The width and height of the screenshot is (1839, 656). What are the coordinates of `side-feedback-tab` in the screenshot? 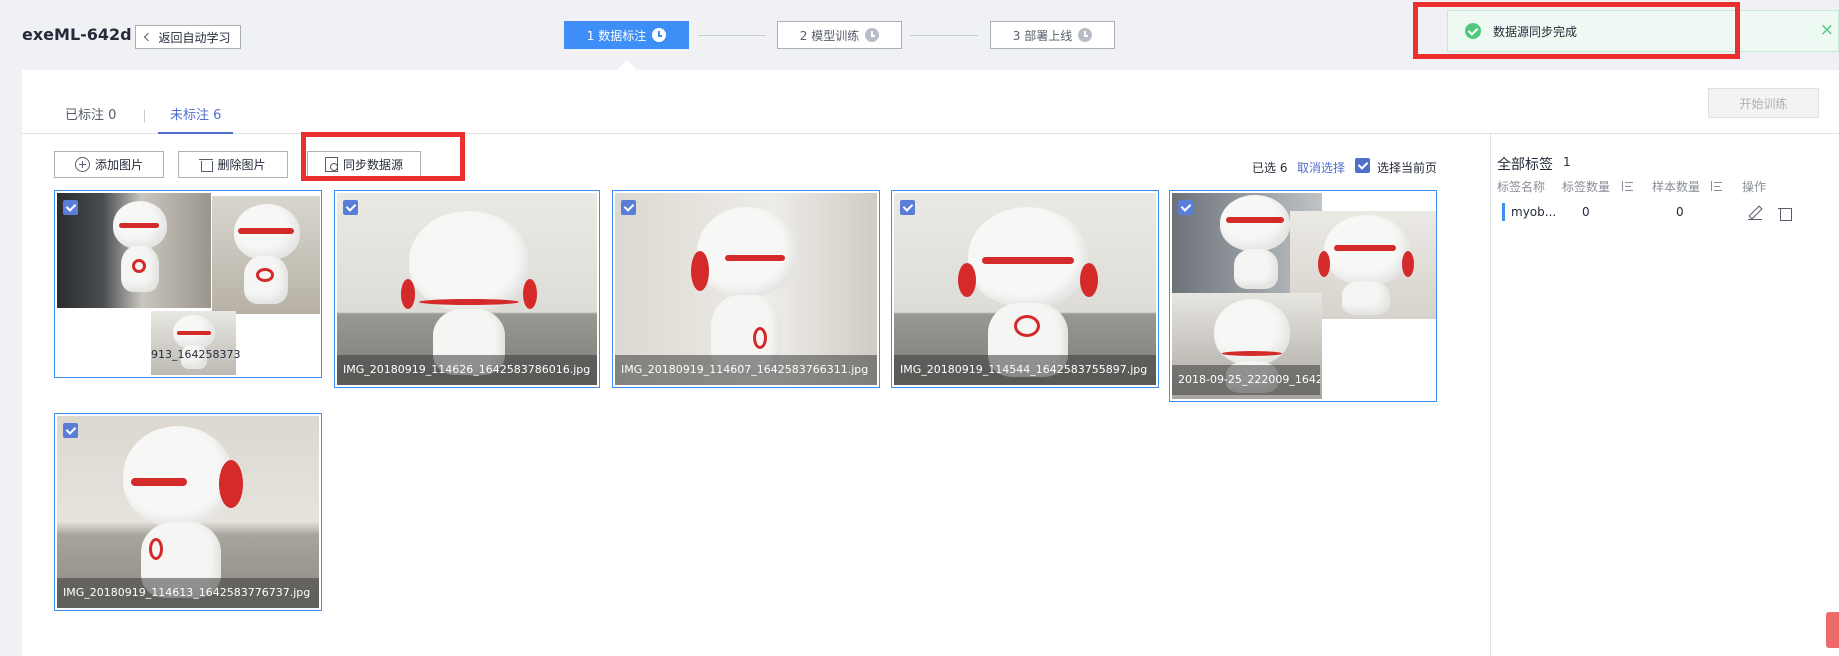 It's located at (1832, 630).